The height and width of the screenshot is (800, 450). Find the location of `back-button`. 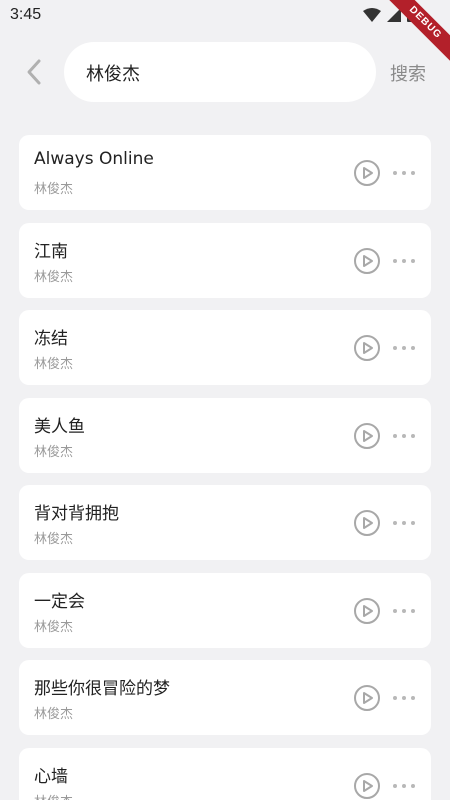

back-button is located at coordinates (34, 72).